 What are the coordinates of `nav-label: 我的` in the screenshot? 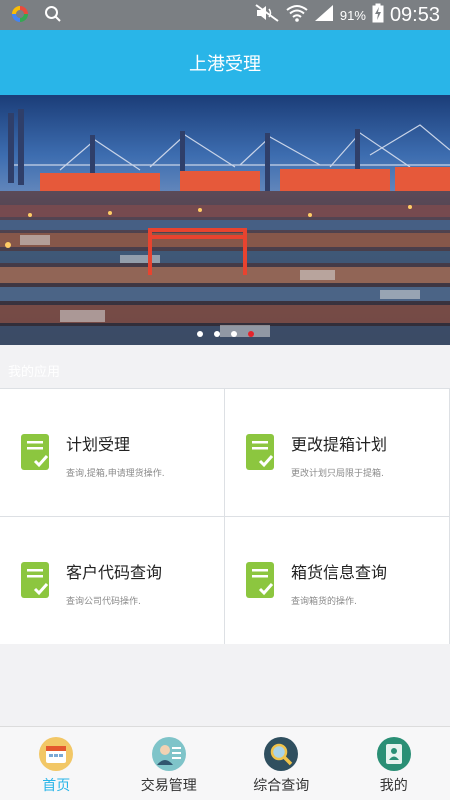 It's located at (393, 786).